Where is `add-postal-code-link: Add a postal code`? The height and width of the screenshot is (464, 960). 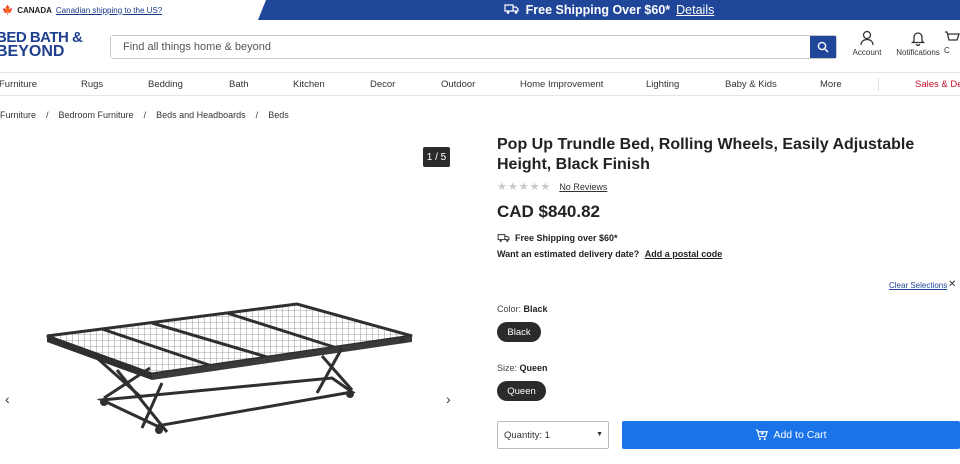 add-postal-code-link: Add a postal code is located at coordinates (684, 254).